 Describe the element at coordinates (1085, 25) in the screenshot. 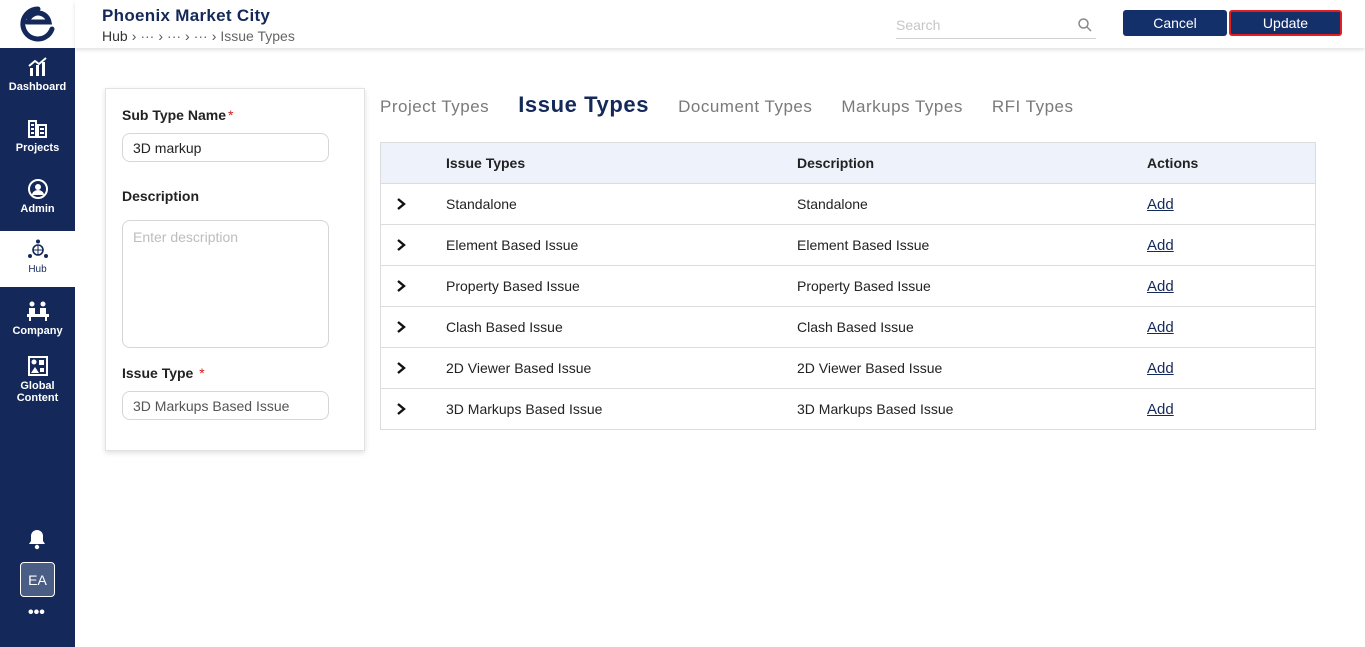

I see `search-icon` at that location.